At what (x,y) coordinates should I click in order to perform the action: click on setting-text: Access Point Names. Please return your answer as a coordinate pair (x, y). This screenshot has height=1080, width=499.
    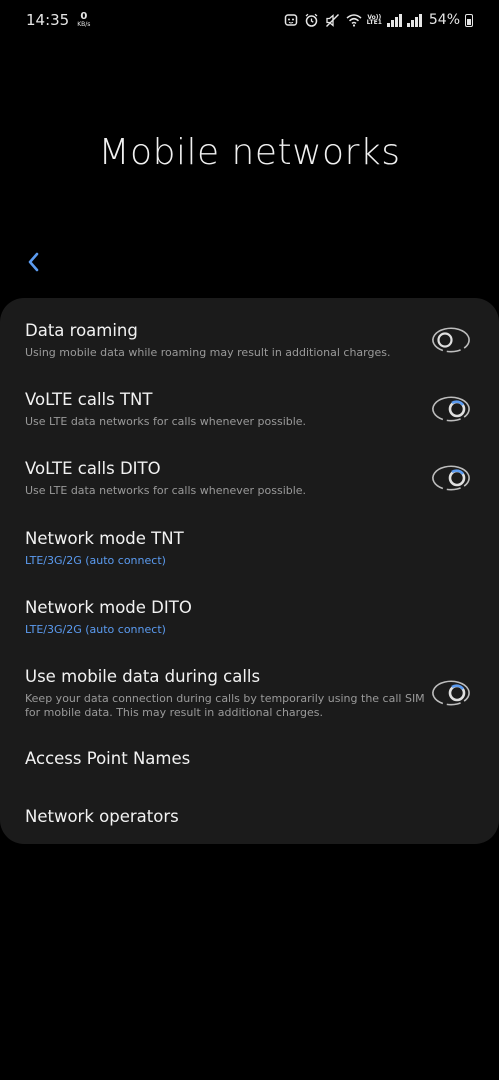
    Looking at the image, I should click on (107, 758).